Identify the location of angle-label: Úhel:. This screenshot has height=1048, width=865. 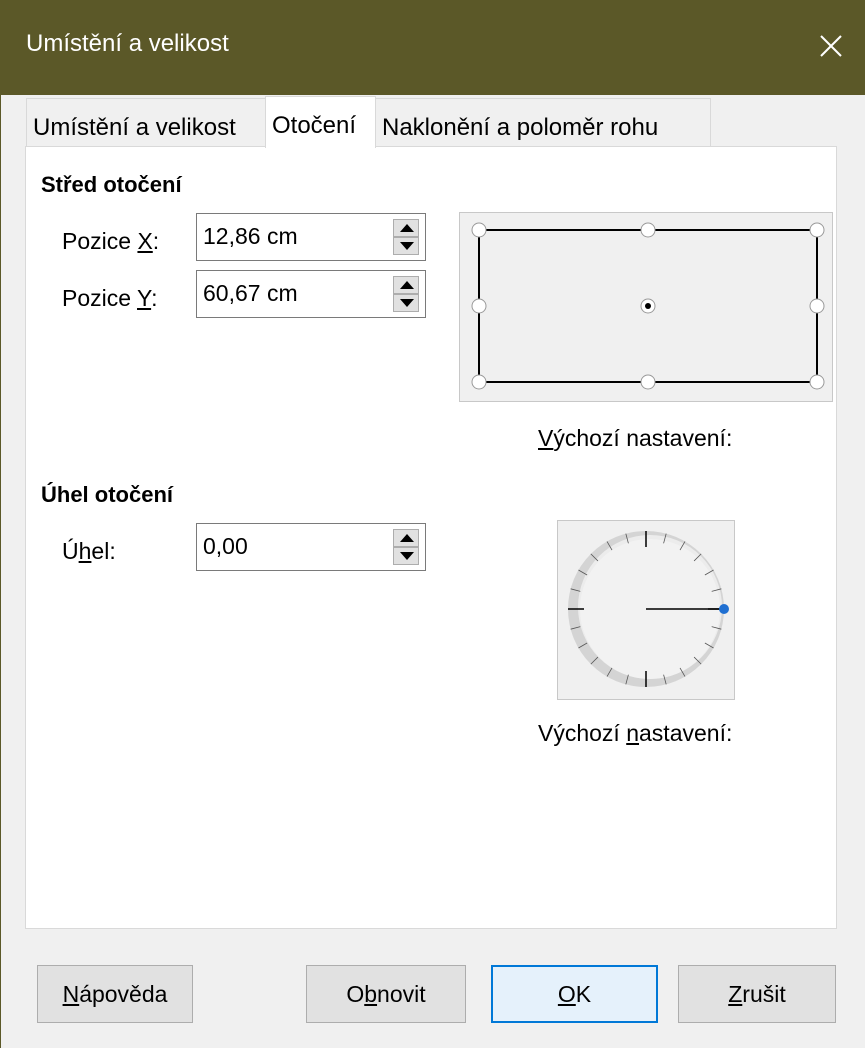
(89, 551).